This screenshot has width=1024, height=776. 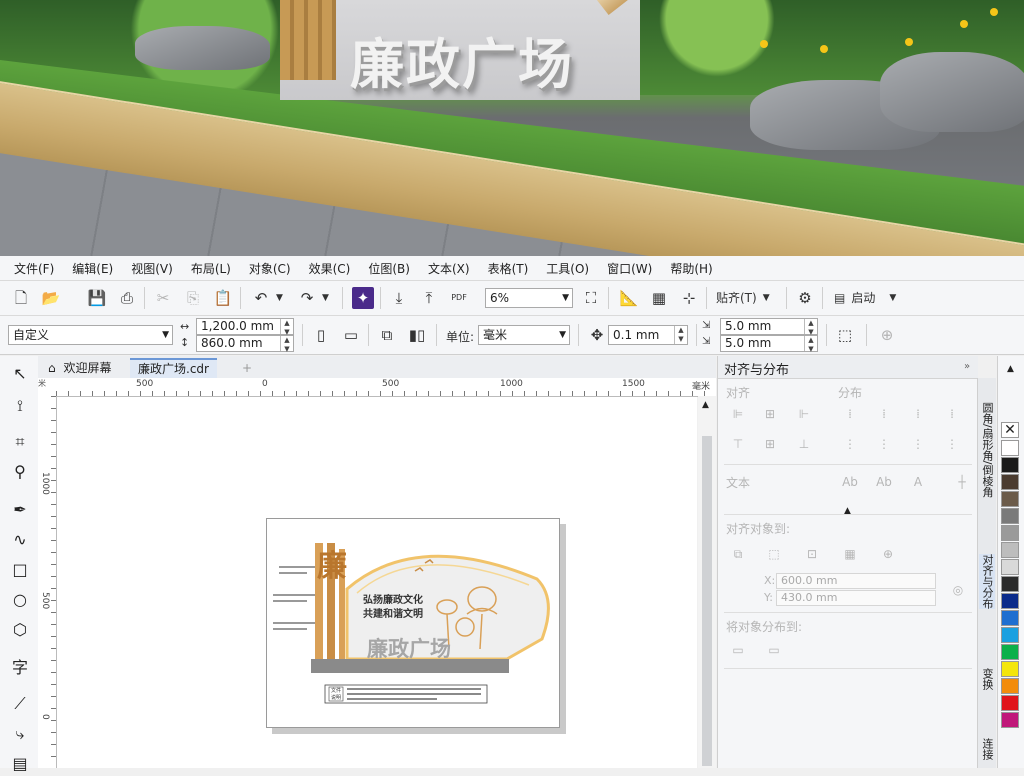 I want to click on print-icon: ⎙, so click(x=127, y=298).